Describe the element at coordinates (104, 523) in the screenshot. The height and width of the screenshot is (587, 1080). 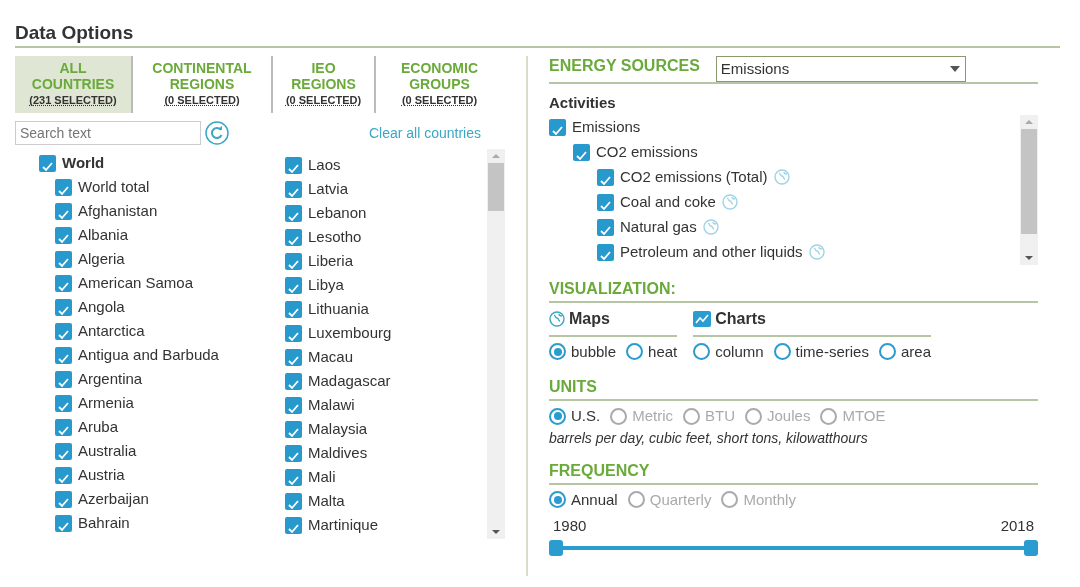
I see `country-item: Bahrain` at that location.